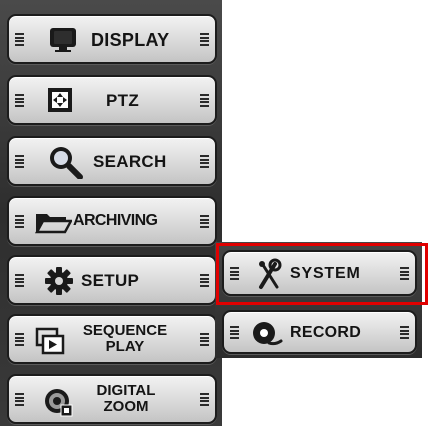  I want to click on magnifier-icon, so click(65, 162).